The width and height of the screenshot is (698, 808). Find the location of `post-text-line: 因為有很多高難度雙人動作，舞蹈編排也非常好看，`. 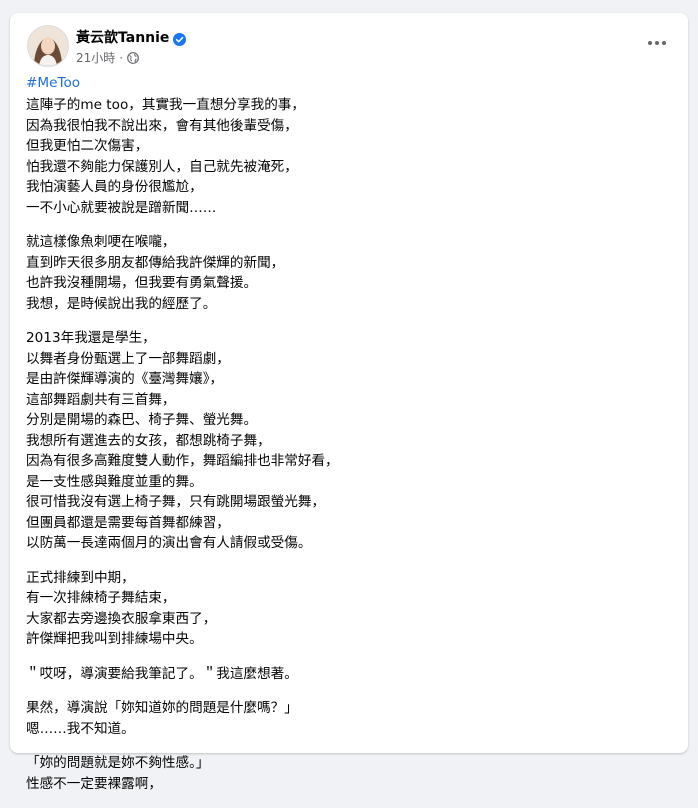

post-text-line: 因為有很多高難度雙人動作，舞蹈編排也非常好看， is located at coordinates (182, 461).